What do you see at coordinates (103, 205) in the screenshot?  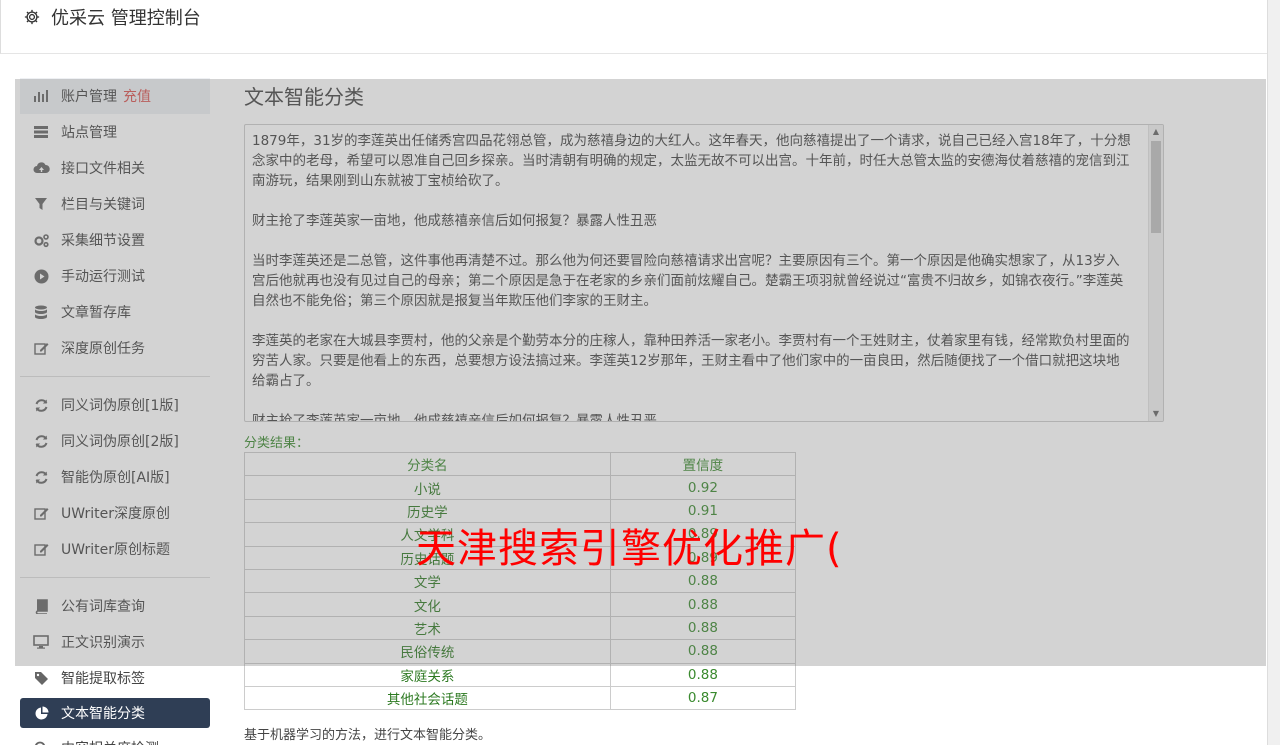 I see `sidebar-item-label: 栏目与关键词` at bounding box center [103, 205].